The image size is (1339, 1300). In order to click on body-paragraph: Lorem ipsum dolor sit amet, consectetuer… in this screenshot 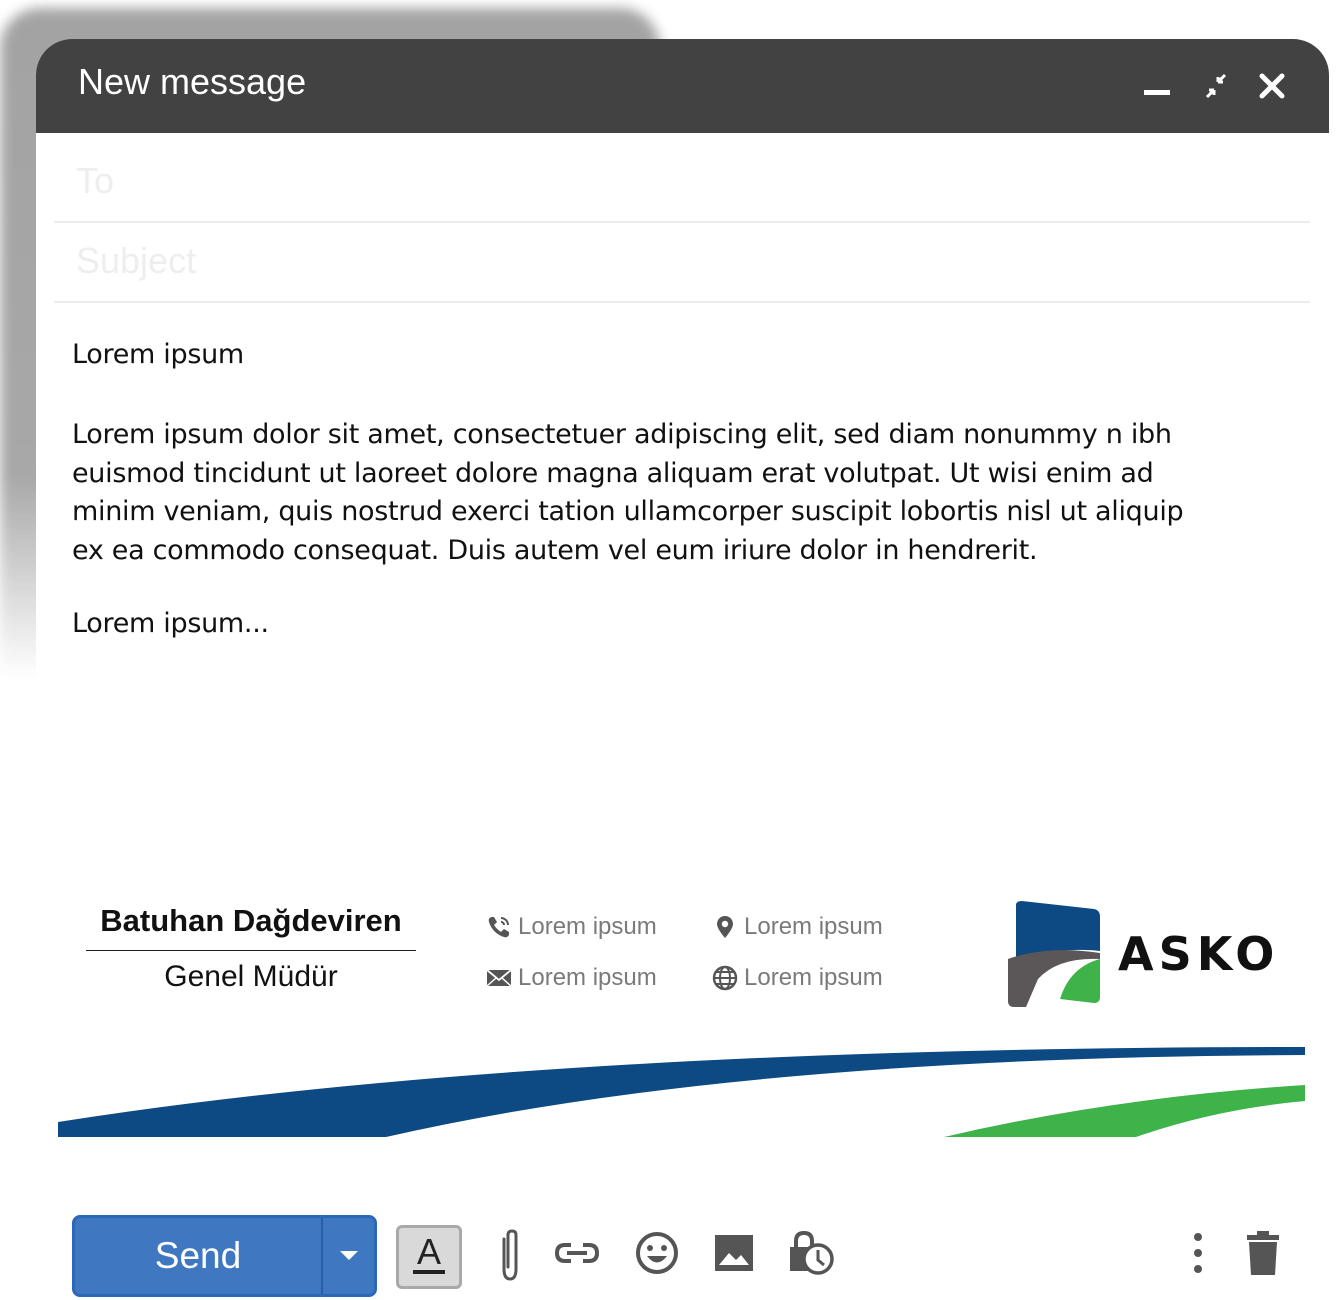, I will do `click(632, 493)`.